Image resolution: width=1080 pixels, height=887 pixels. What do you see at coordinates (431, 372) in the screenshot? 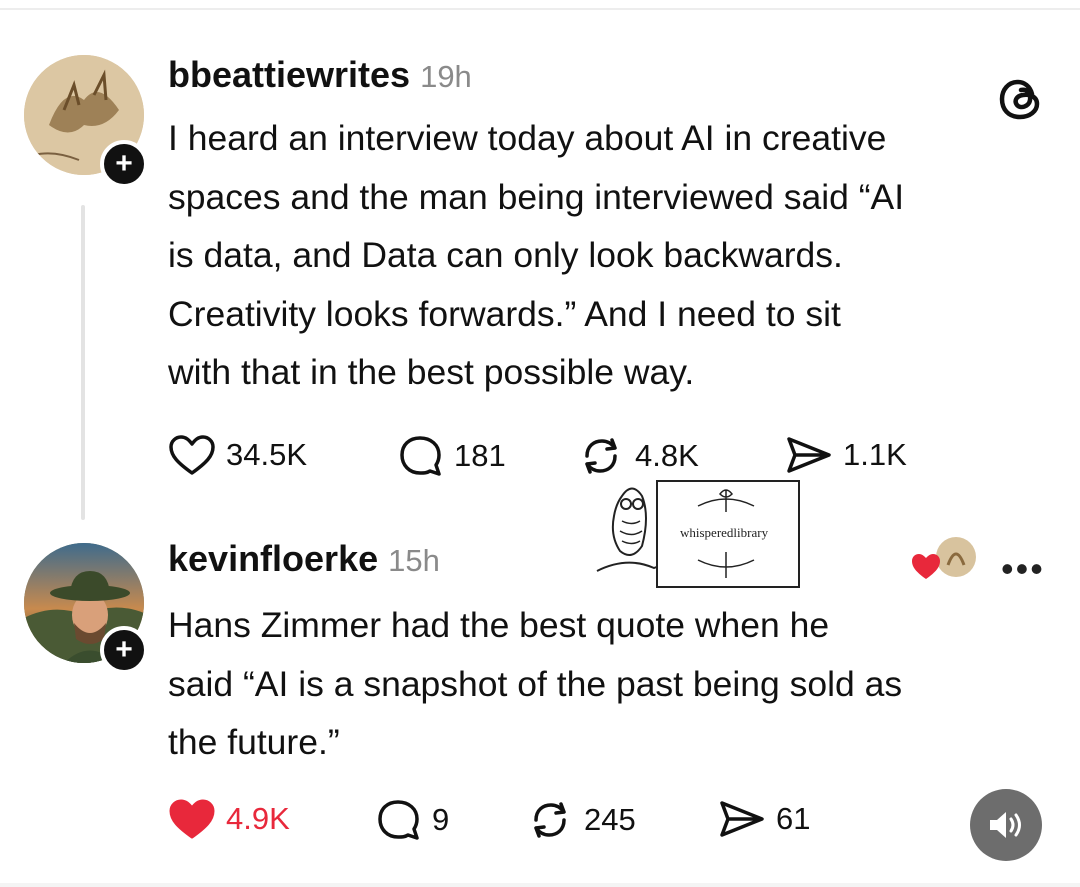
I see `post-text-line: with that in the best possible way.` at bounding box center [431, 372].